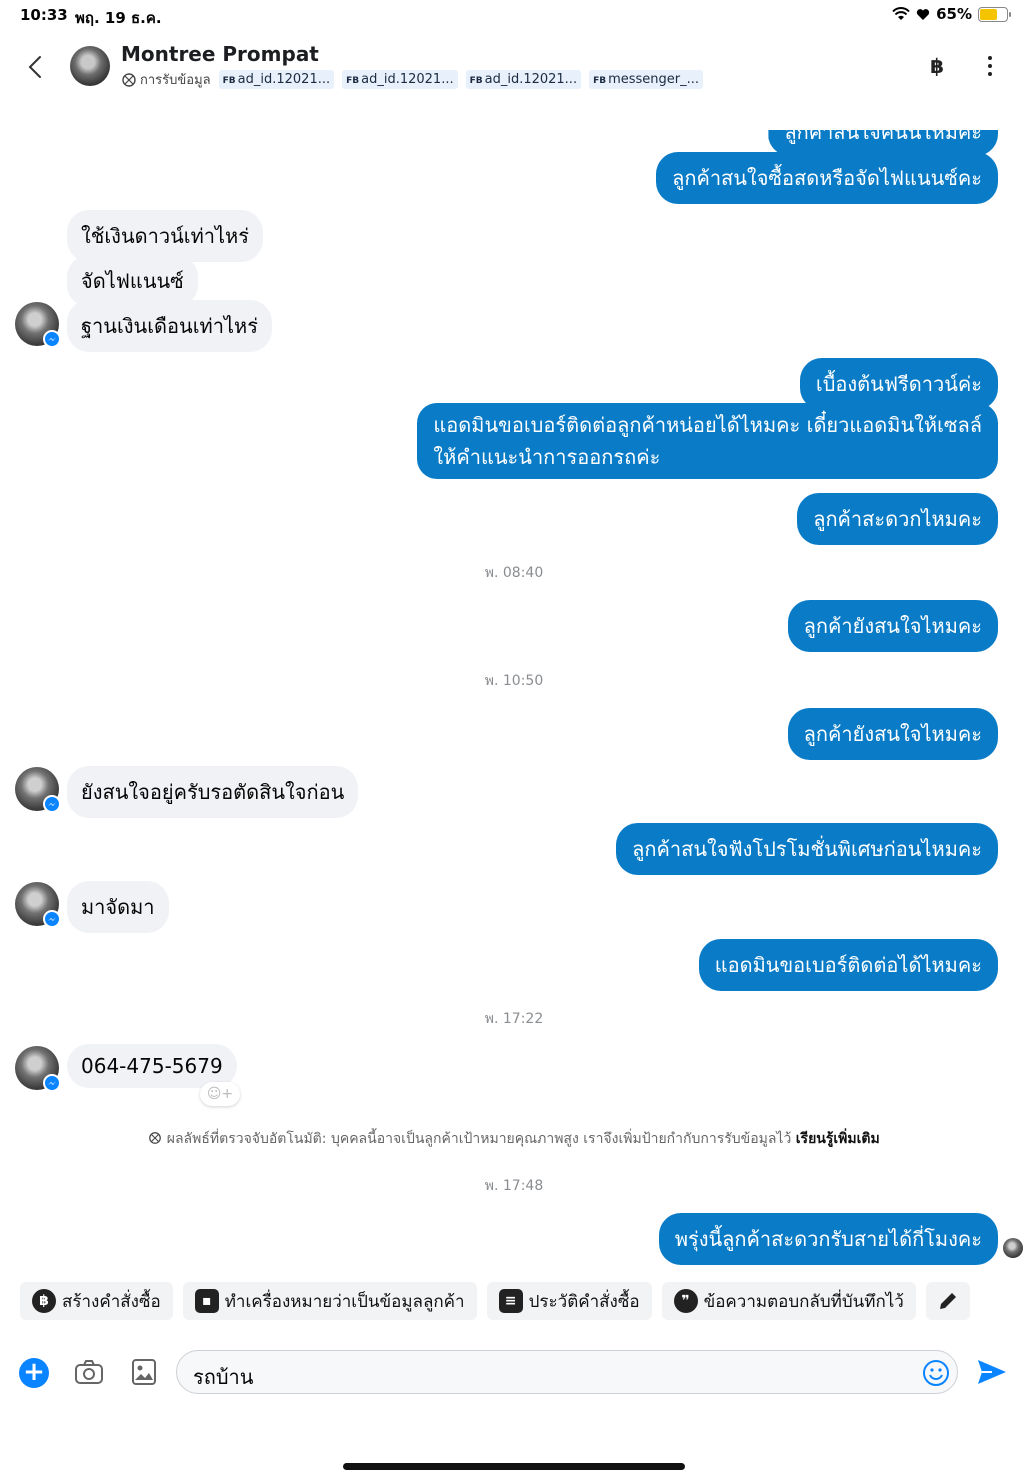 The width and height of the screenshot is (1028, 1480). I want to click on action-label: ประวัติคำสั่งซื้อ, so click(584, 1301).